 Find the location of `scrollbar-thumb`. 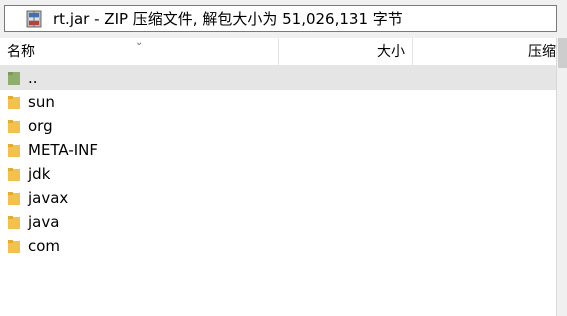

scrollbar-thumb is located at coordinates (562, 53).